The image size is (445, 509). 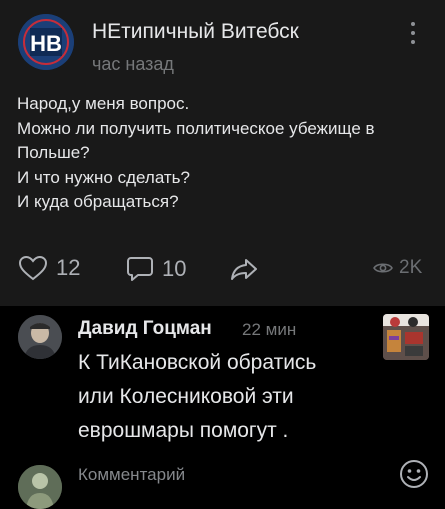 I want to click on attachment-thumbnail-icon, so click(x=406, y=337).